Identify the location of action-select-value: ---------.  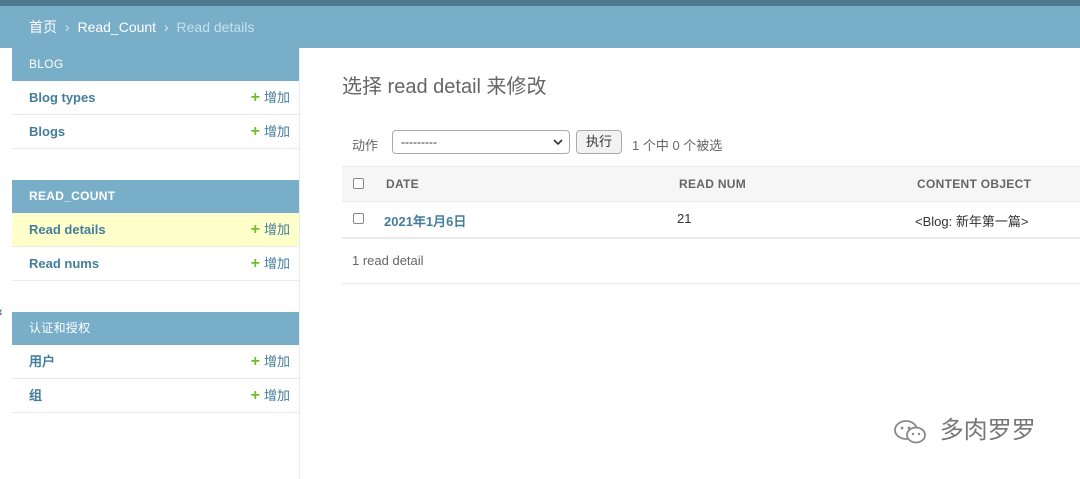
(419, 142).